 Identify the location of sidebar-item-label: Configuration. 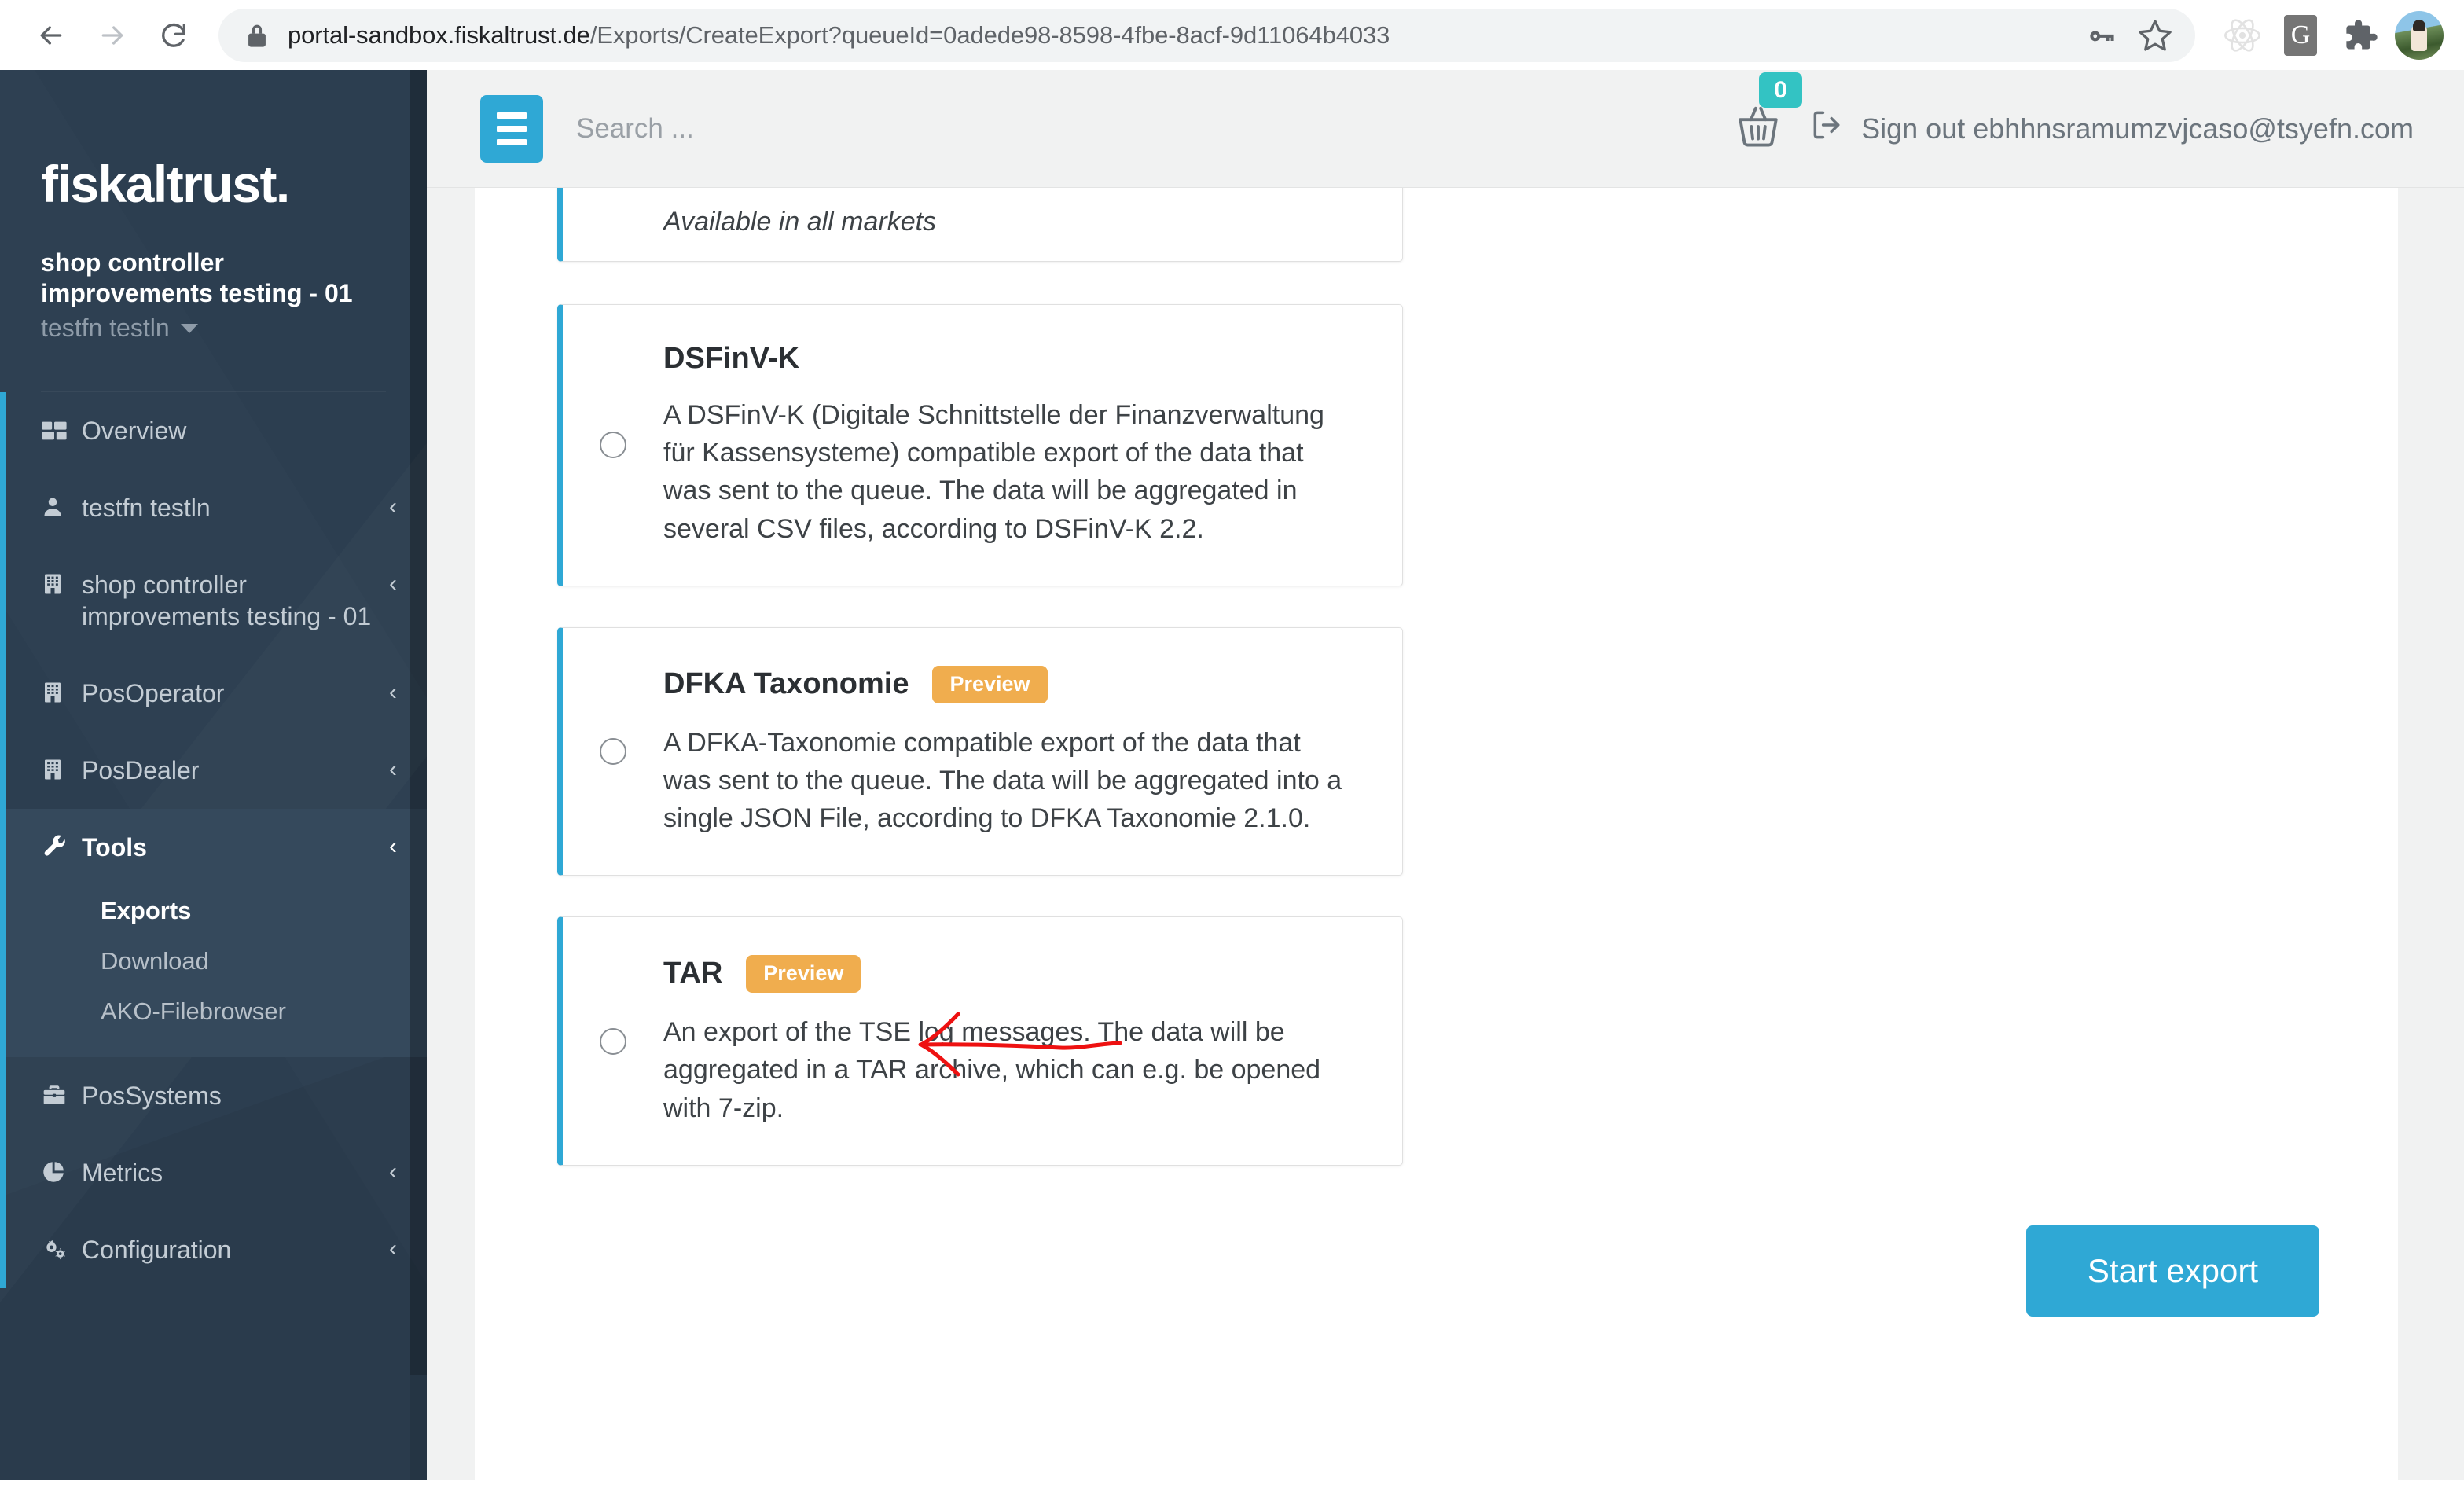
(157, 1250).